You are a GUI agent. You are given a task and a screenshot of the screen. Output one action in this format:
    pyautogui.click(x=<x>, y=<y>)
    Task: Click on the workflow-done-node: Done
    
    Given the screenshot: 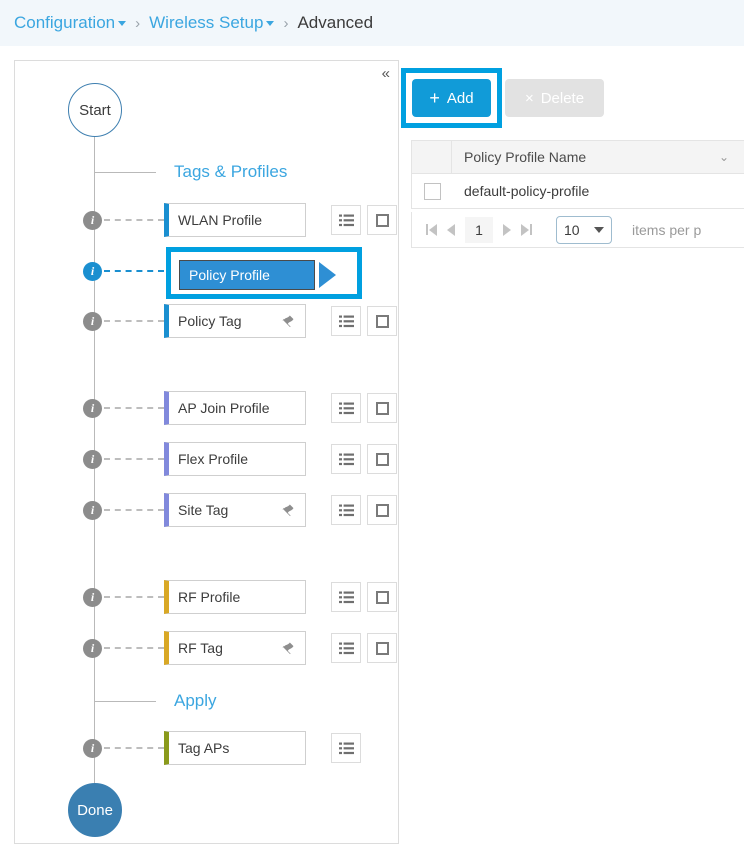 What is the action you would take?
    pyautogui.click(x=95, y=810)
    